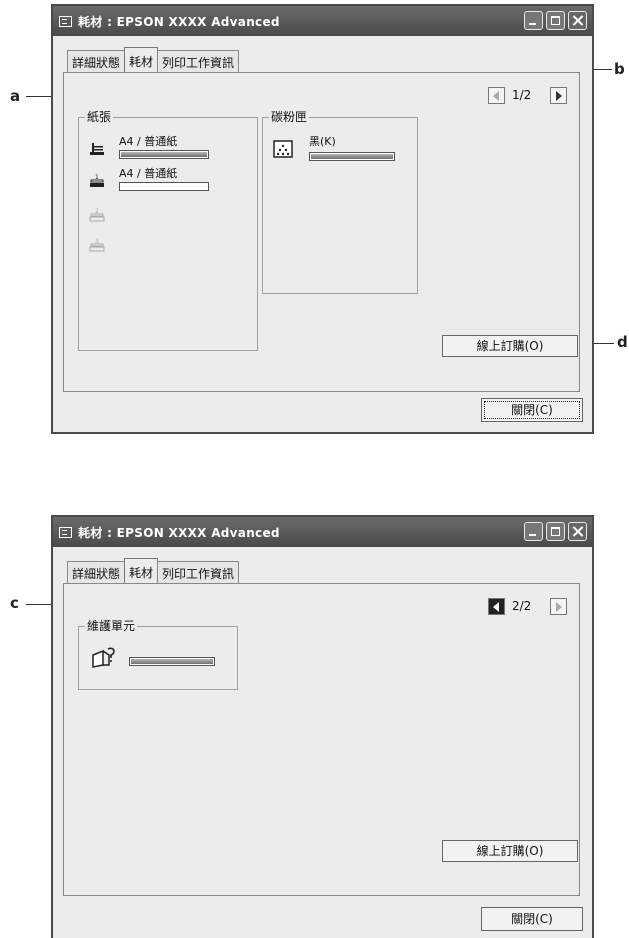  Describe the element at coordinates (164, 186) in the screenshot. I see `tray-1-level-bar` at that location.